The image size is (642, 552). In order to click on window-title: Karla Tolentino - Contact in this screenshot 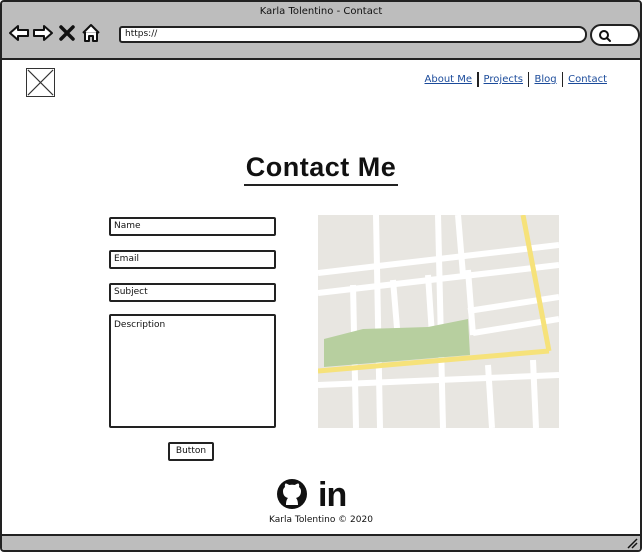, I will do `click(321, 11)`.